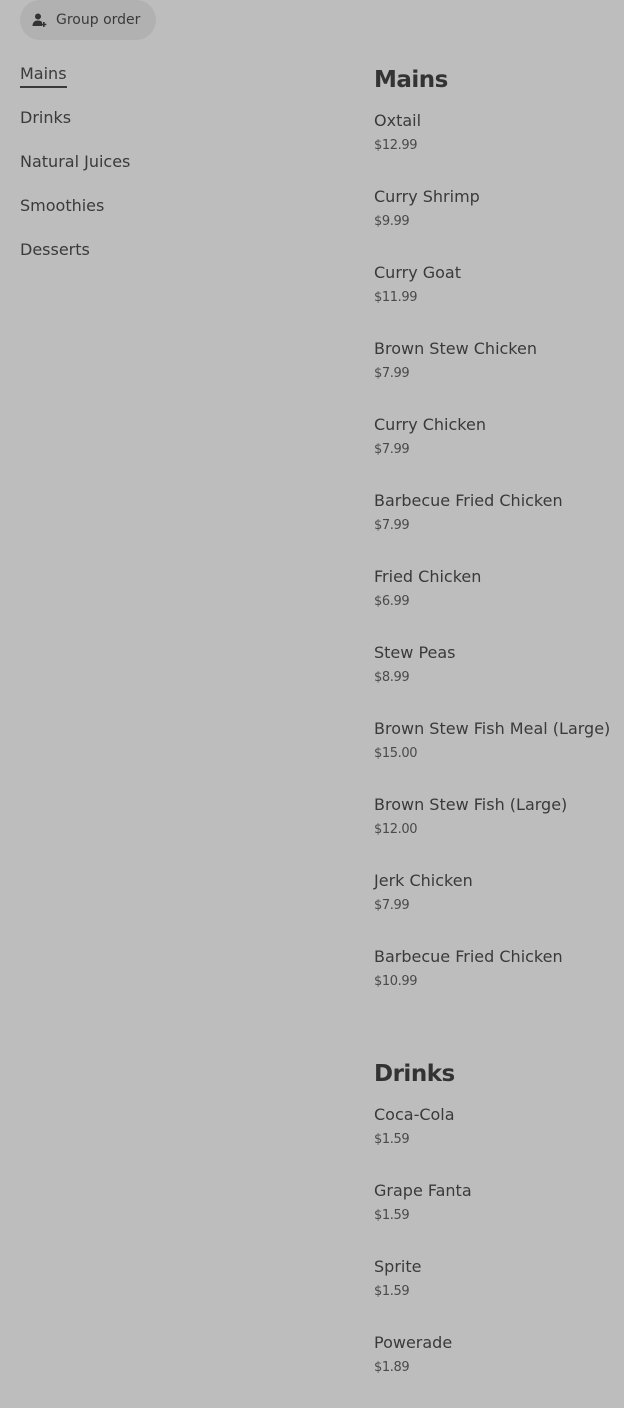 The image size is (624, 1408). Describe the element at coordinates (427, 196) in the screenshot. I see `item-name: Curry Shrimp` at that location.